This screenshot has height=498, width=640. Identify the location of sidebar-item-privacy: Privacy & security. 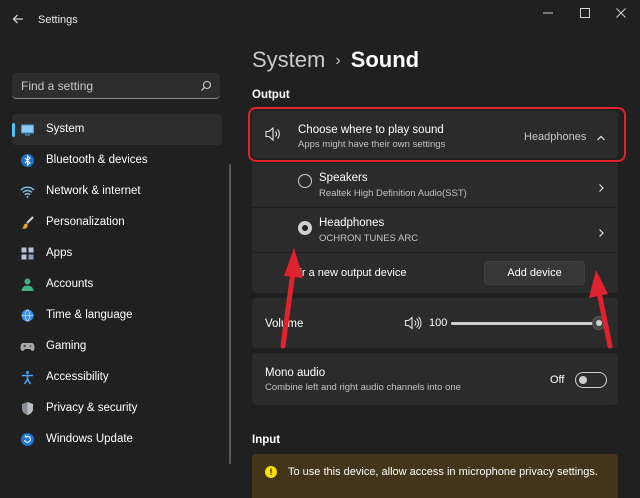
(117, 408).